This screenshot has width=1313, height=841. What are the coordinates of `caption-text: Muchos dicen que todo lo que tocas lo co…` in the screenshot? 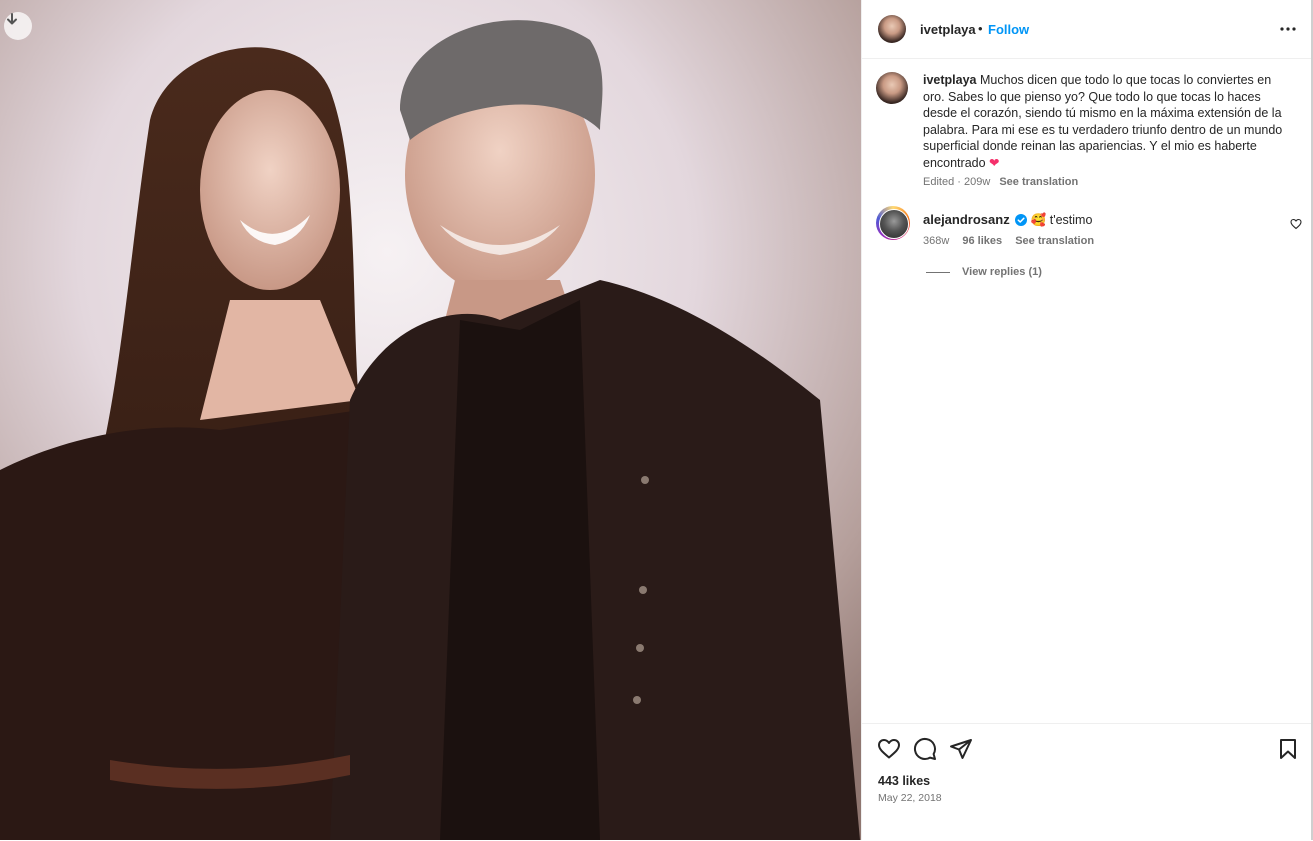 It's located at (1103, 121).